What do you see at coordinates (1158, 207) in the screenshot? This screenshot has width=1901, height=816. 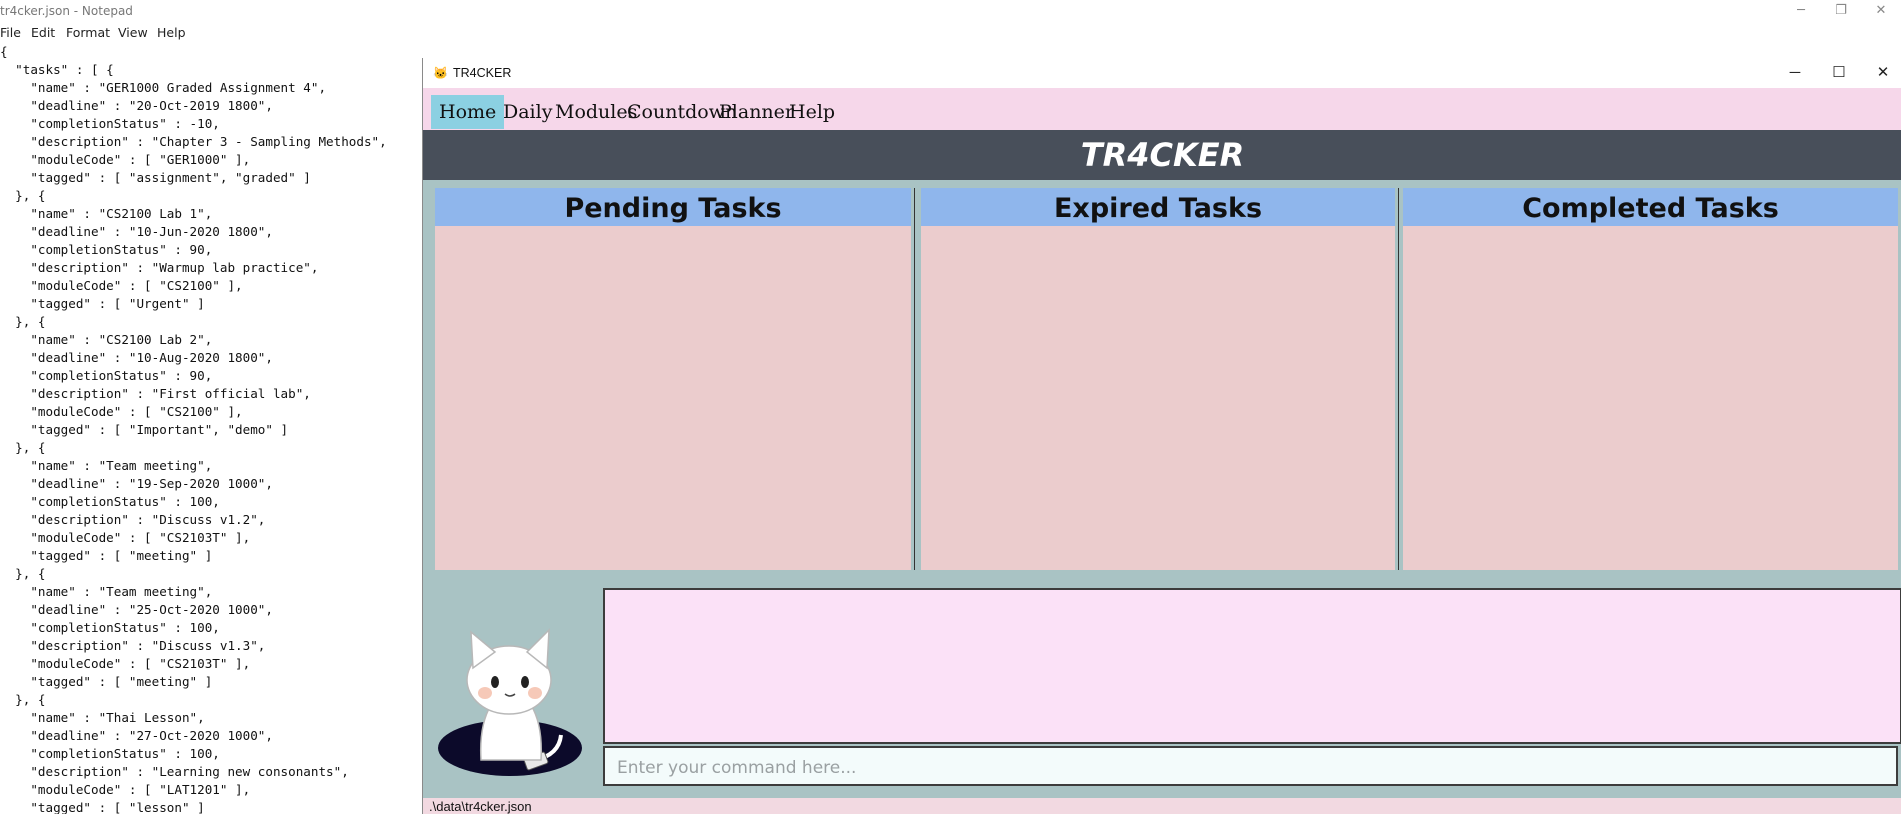 I see `expired-tasks-header: Expired Tasks` at bounding box center [1158, 207].